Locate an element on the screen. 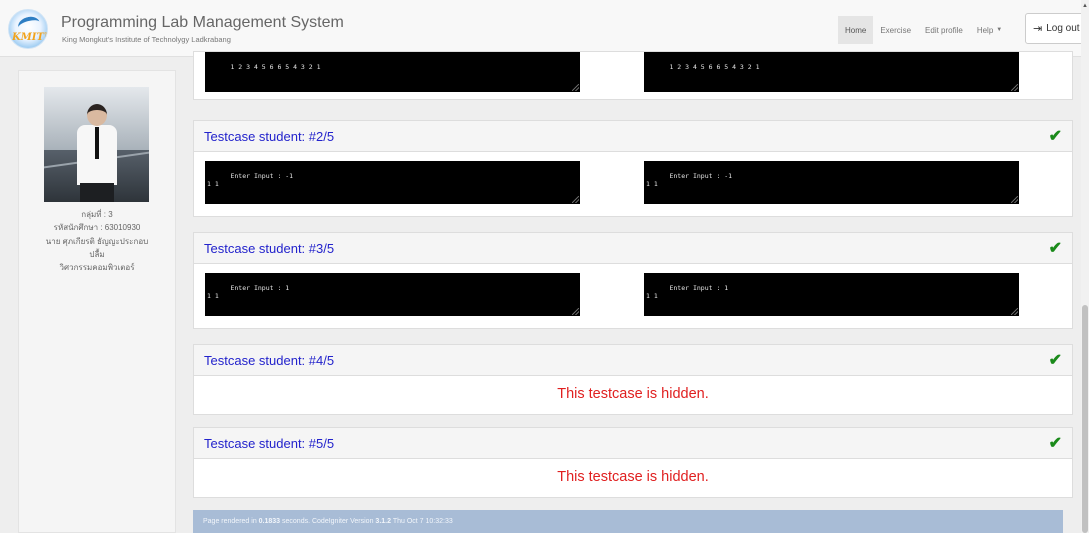 The height and width of the screenshot is (533, 1089). caret-down-icon: ▼ is located at coordinates (999, 30).